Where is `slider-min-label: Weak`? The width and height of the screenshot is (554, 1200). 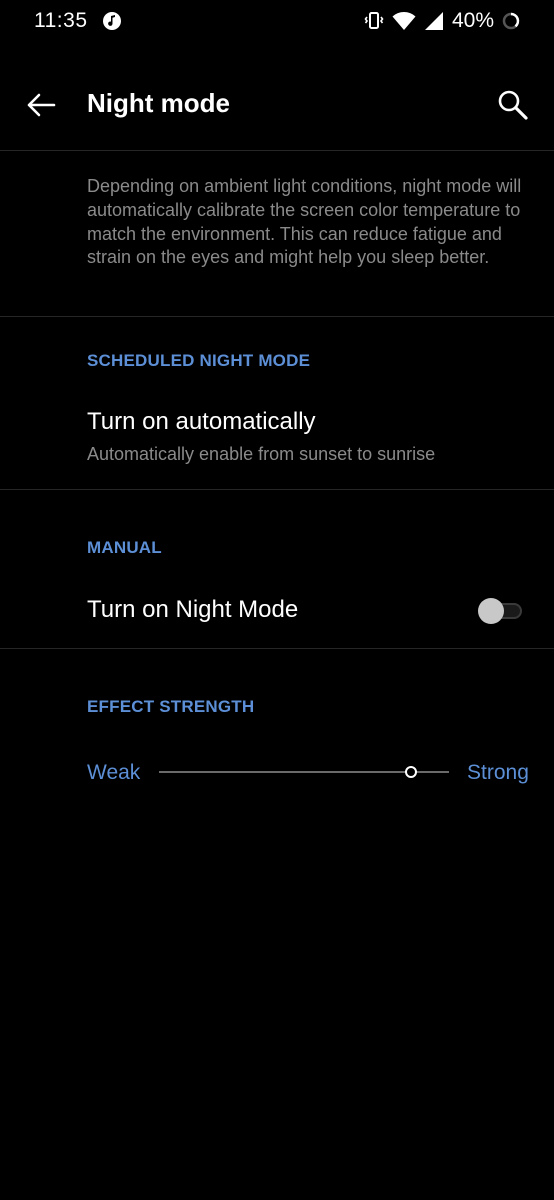 slider-min-label: Weak is located at coordinates (114, 772).